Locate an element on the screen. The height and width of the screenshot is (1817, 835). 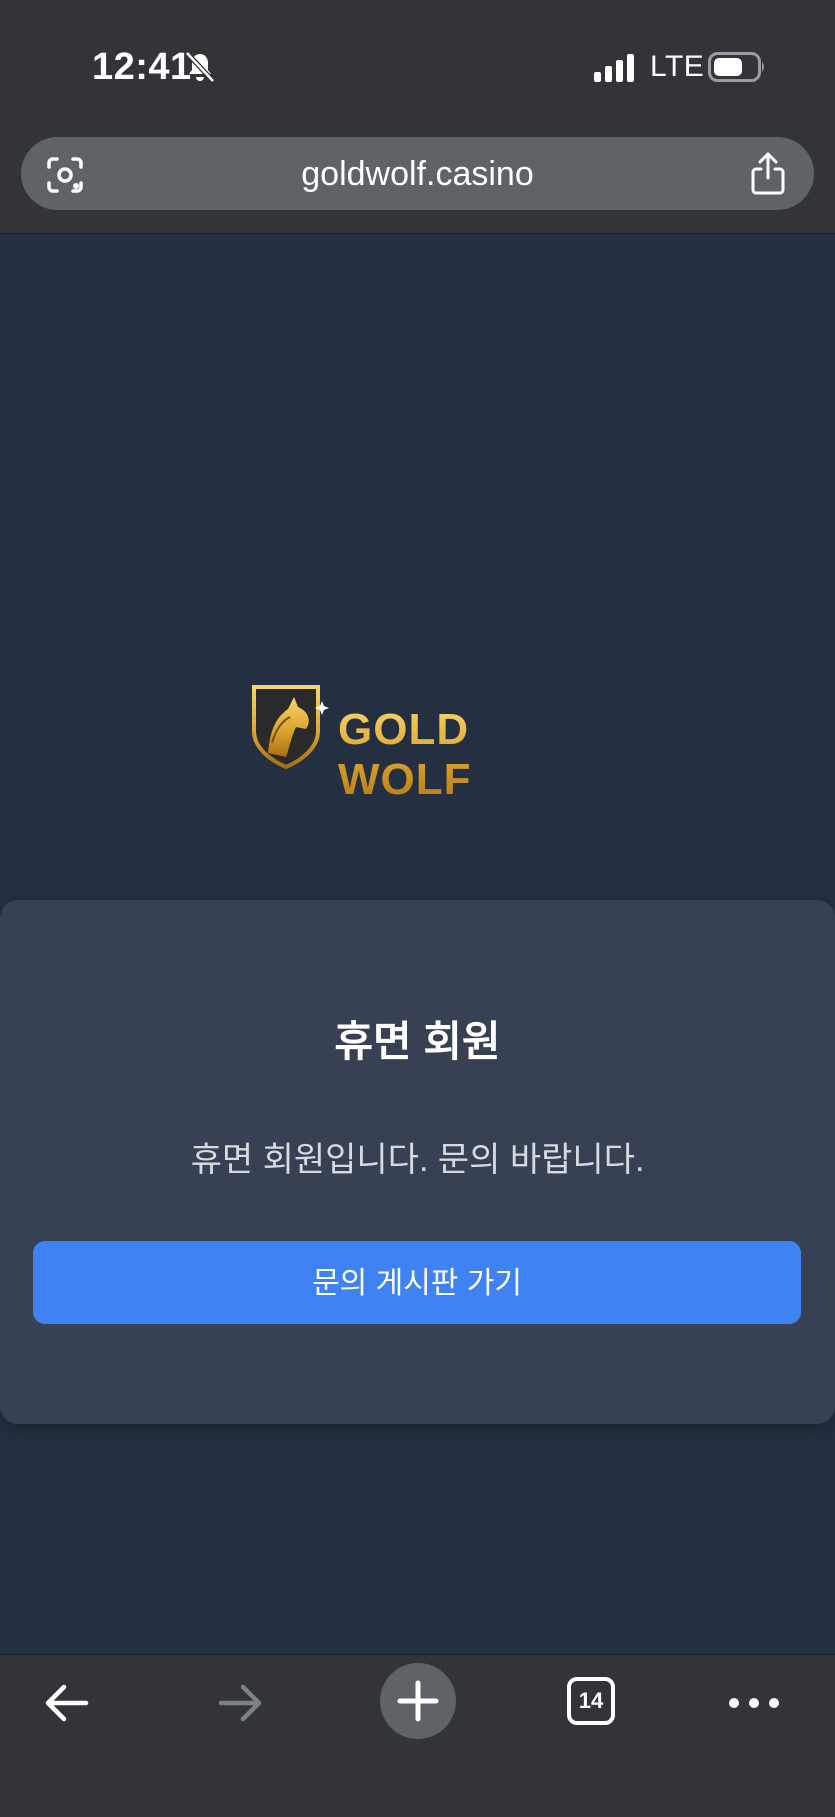
browser-address-area: goldwolf.casino is located at coordinates (417, 176).